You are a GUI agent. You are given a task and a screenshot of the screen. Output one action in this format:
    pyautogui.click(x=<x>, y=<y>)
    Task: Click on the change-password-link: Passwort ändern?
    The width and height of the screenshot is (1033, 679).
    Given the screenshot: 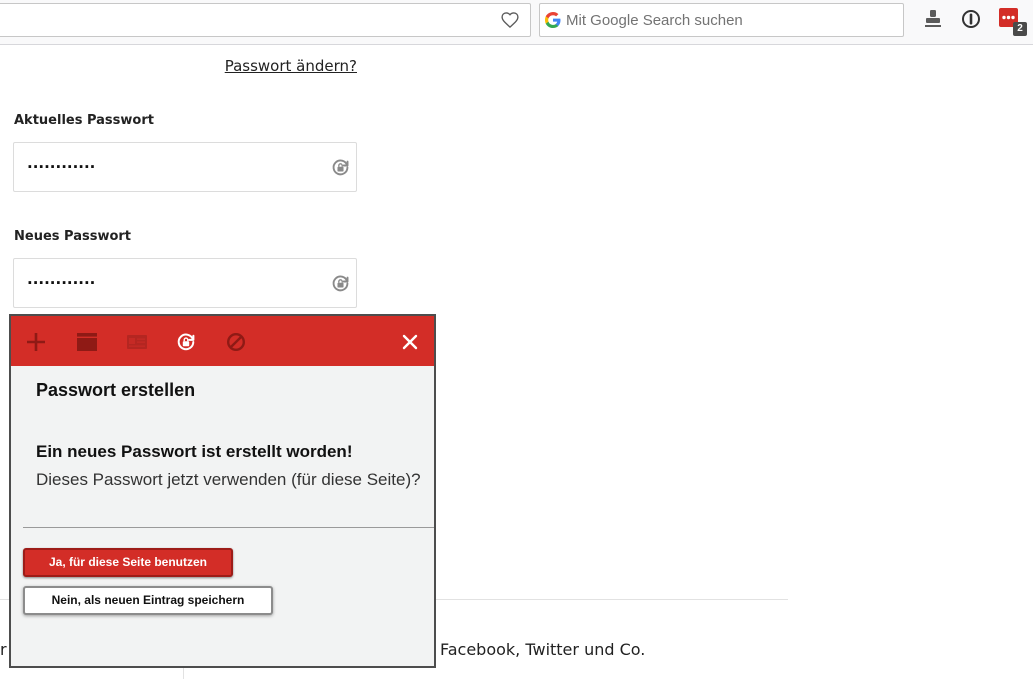 What is the action you would take?
    pyautogui.click(x=291, y=66)
    